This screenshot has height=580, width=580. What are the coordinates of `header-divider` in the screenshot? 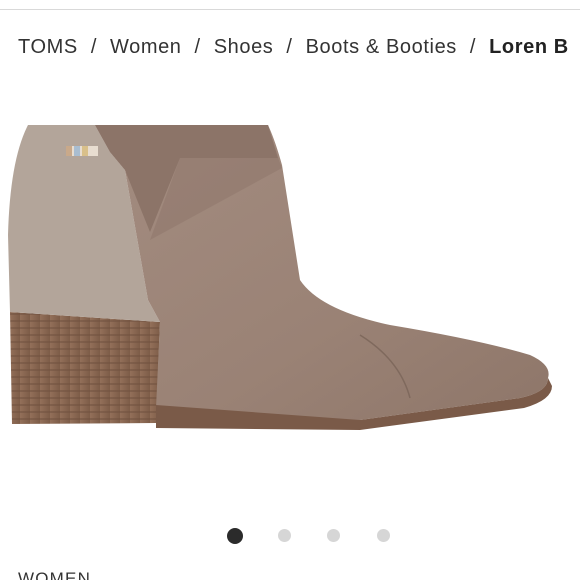 It's located at (290, 9).